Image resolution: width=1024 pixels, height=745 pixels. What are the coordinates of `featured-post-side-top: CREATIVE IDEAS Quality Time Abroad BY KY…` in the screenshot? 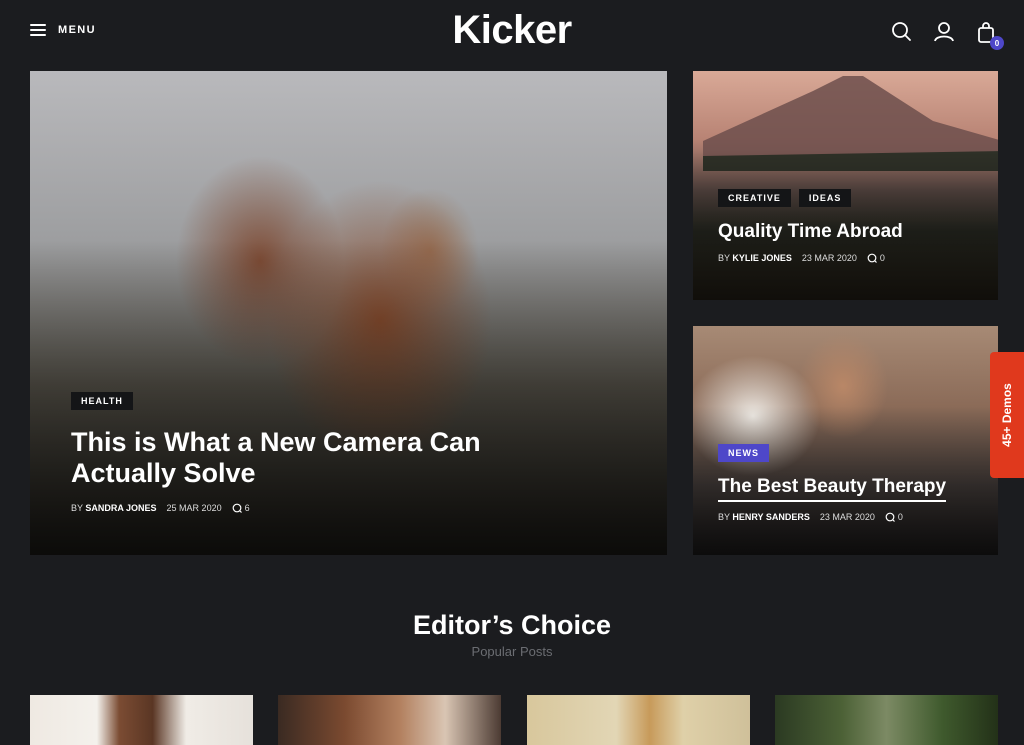 It's located at (845, 185).